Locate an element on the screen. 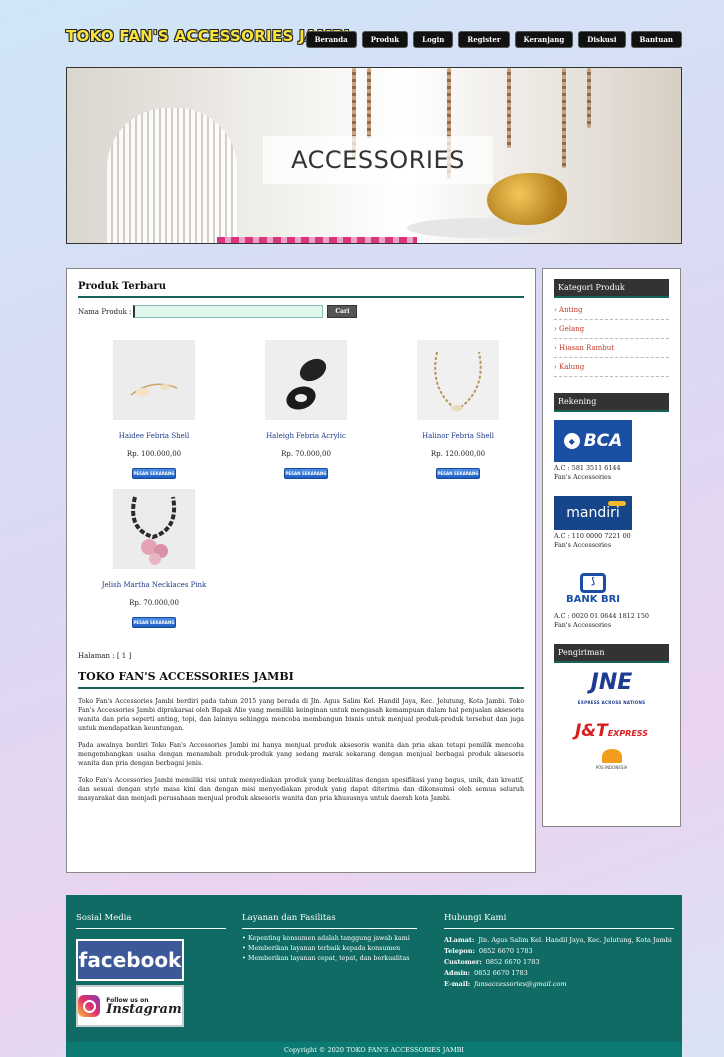 The image size is (724, 1057). admin-label: Admin: is located at coordinates (457, 973).